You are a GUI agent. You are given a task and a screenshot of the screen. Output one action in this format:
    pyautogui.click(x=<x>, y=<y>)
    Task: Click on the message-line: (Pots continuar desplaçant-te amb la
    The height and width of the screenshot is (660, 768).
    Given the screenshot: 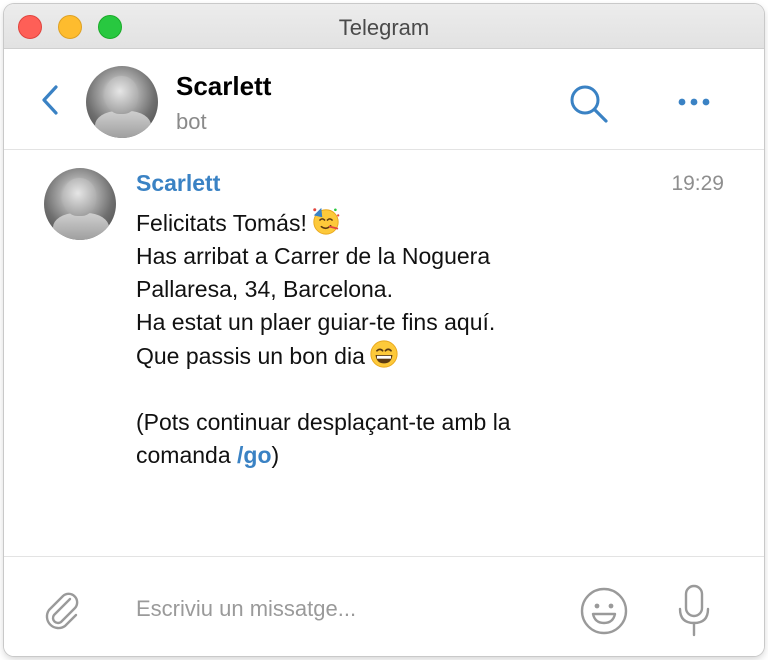 What is the action you would take?
    pyautogui.click(x=323, y=422)
    